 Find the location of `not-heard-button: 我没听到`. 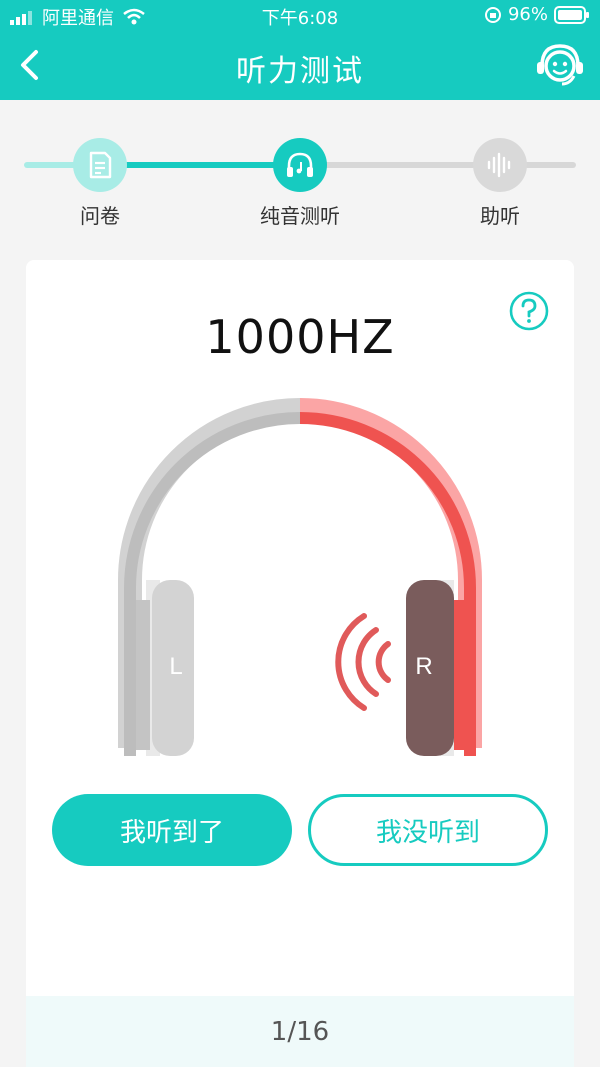

not-heard-button: 我没听到 is located at coordinates (428, 830).